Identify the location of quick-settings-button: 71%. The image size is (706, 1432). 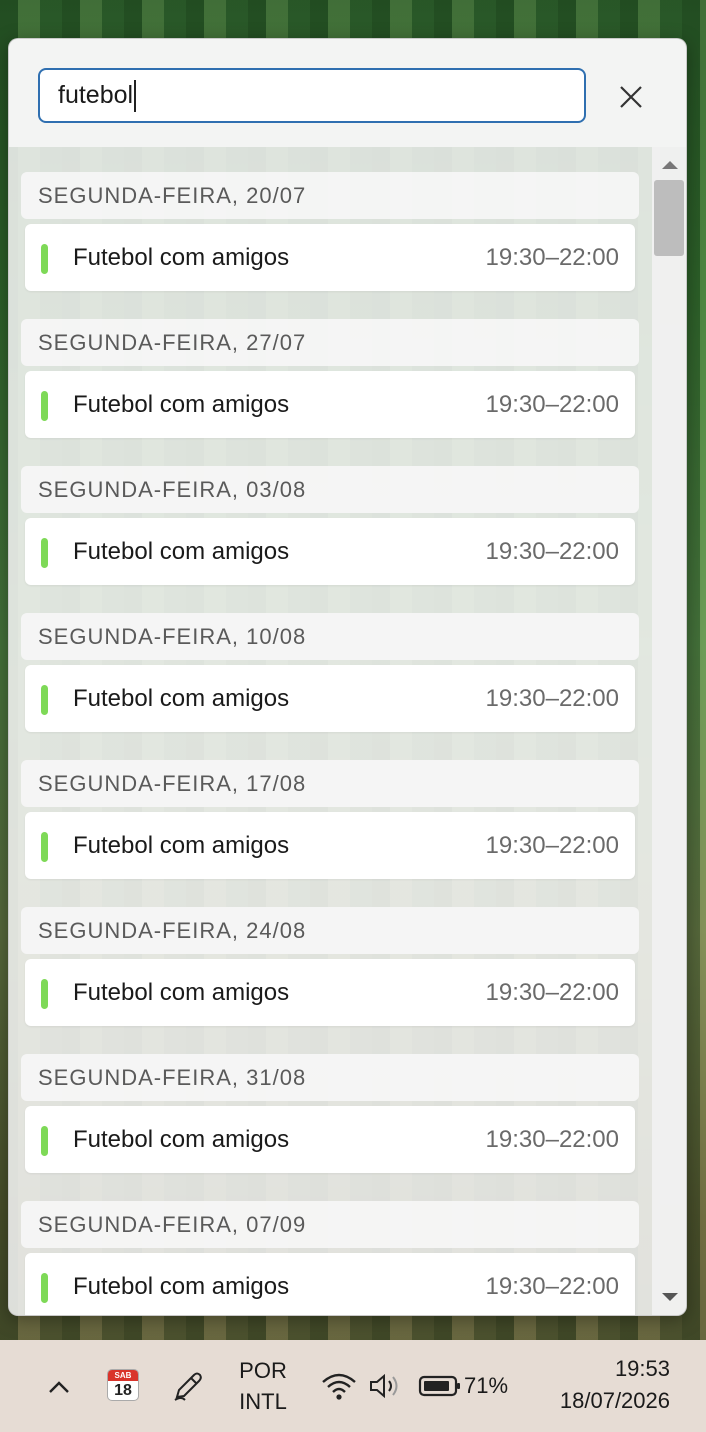
(418, 1386).